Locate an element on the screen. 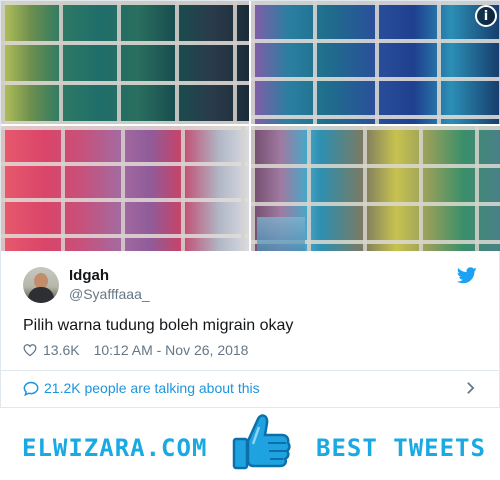  best-tweets-label: BEST TWEETS is located at coordinates (401, 448).